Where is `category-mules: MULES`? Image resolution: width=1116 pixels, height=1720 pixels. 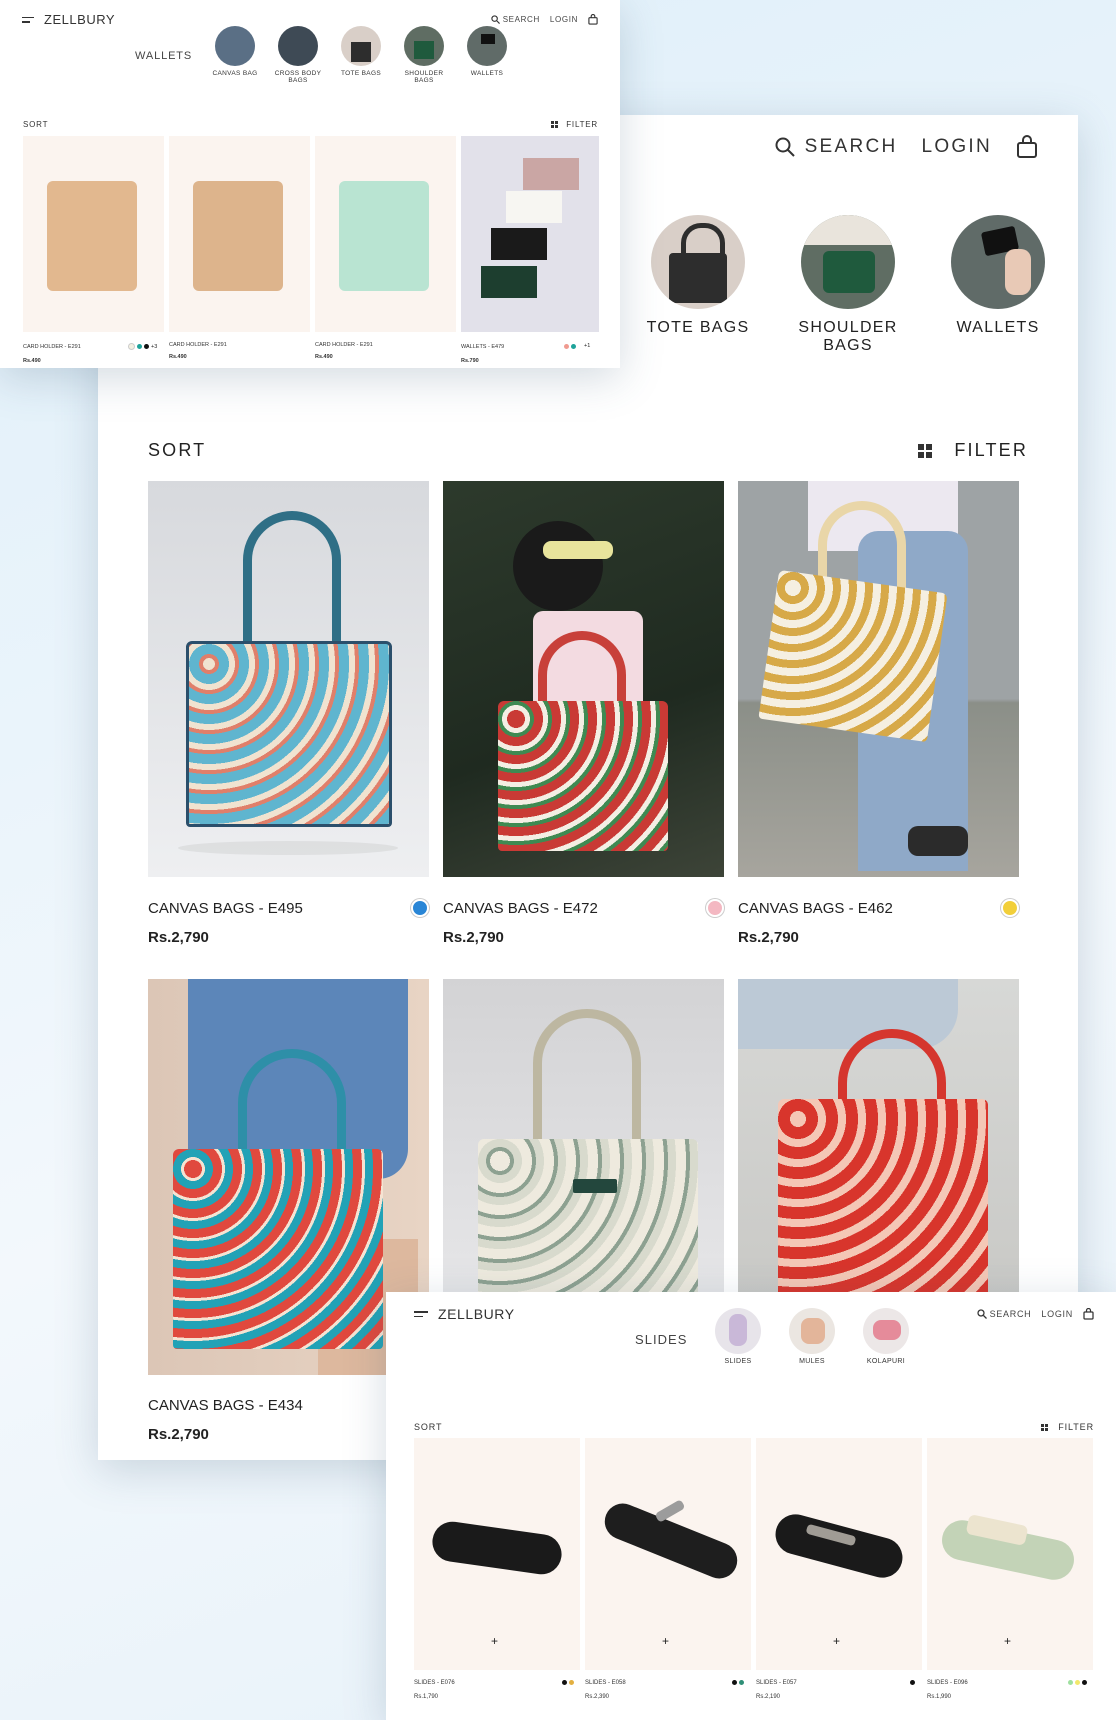 category-mules: MULES is located at coordinates (812, 1336).